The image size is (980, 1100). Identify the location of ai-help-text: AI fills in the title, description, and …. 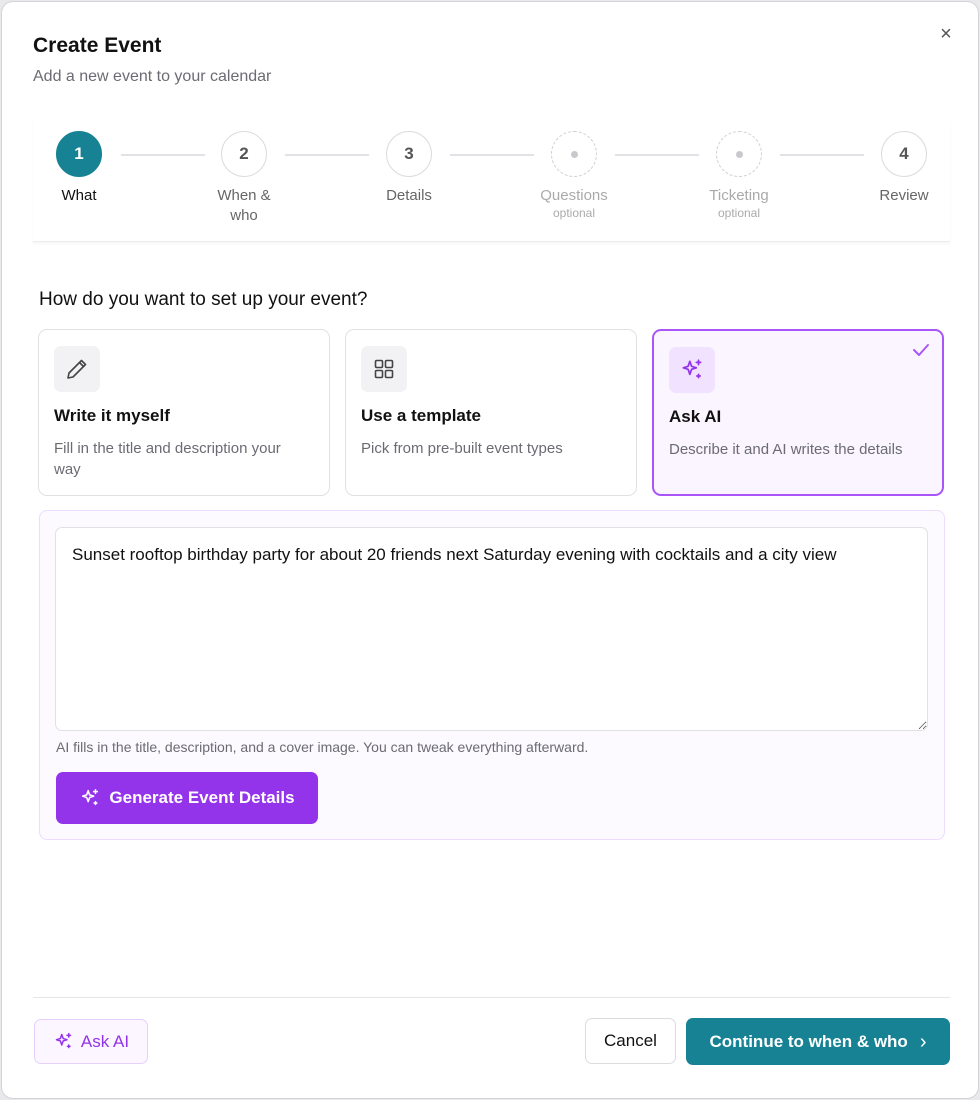
(322, 747).